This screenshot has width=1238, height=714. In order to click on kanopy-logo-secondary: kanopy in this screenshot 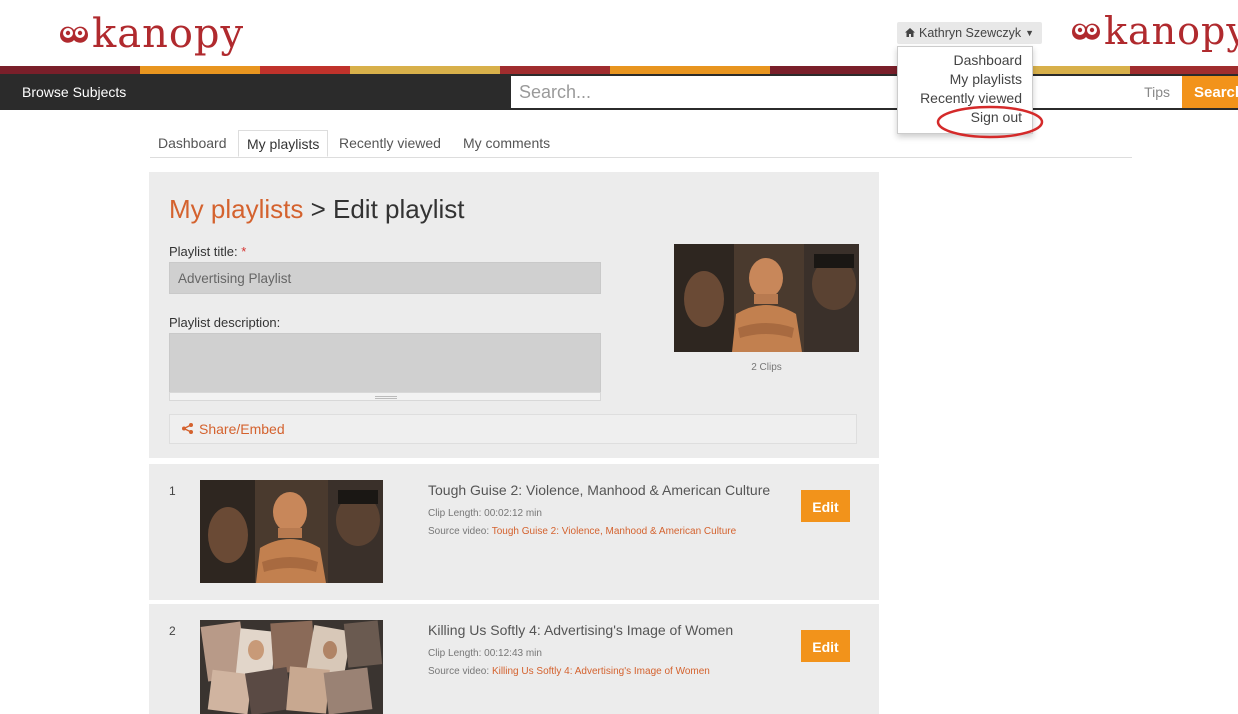, I will do `click(1153, 31)`.